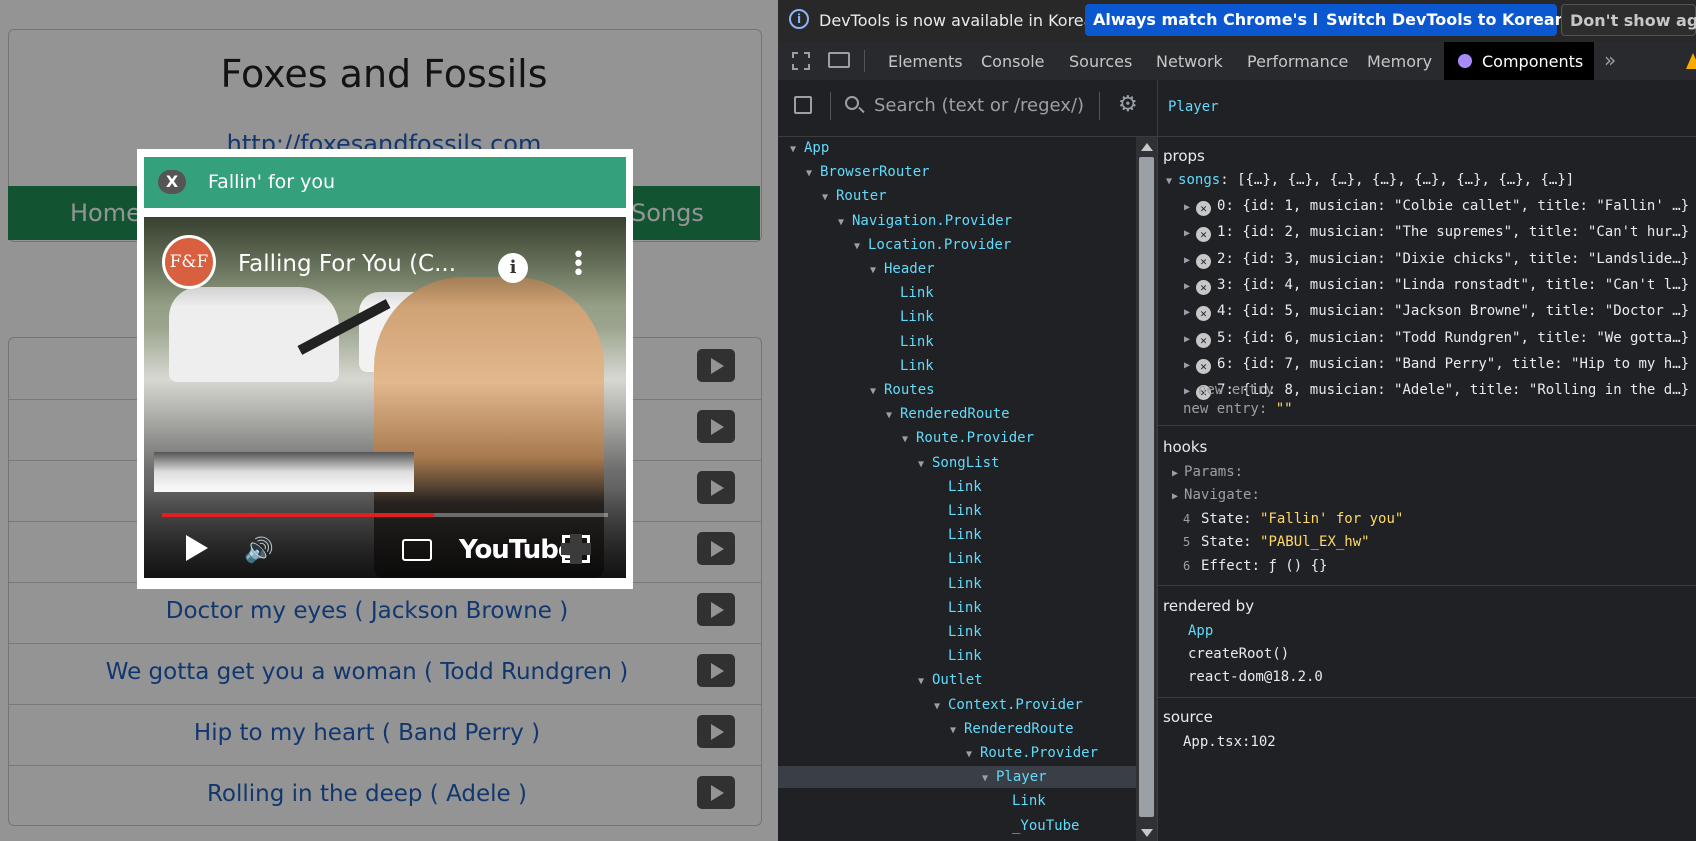  What do you see at coordinates (1226, 519) in the screenshot?
I see `hook-label: State:` at bounding box center [1226, 519].